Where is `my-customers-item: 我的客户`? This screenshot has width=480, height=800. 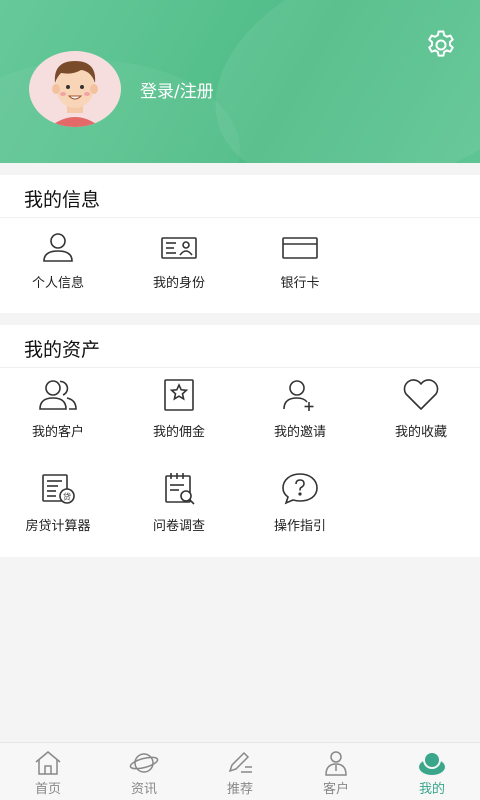 my-customers-item: 我的客户 is located at coordinates (58, 408).